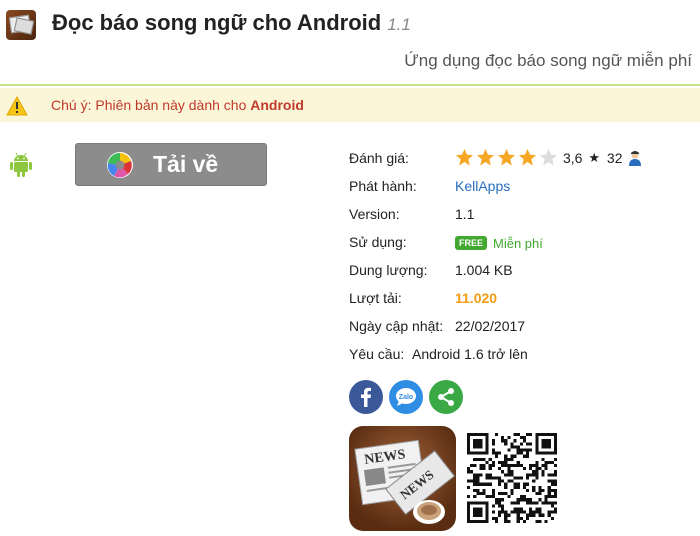 Image resolution: width=700 pixels, height=536 pixels. Describe the element at coordinates (374, 214) in the screenshot. I see `version-label: Version:` at that location.